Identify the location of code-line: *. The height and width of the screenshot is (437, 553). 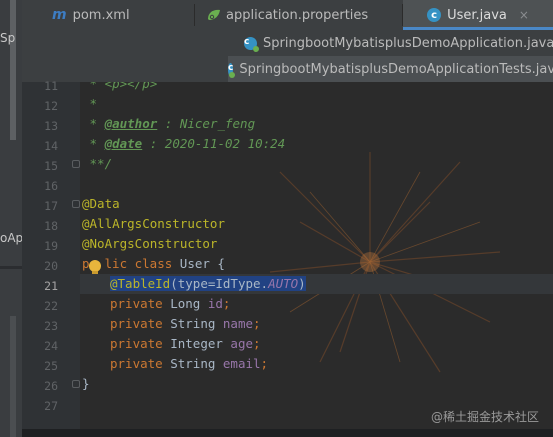
(90, 103).